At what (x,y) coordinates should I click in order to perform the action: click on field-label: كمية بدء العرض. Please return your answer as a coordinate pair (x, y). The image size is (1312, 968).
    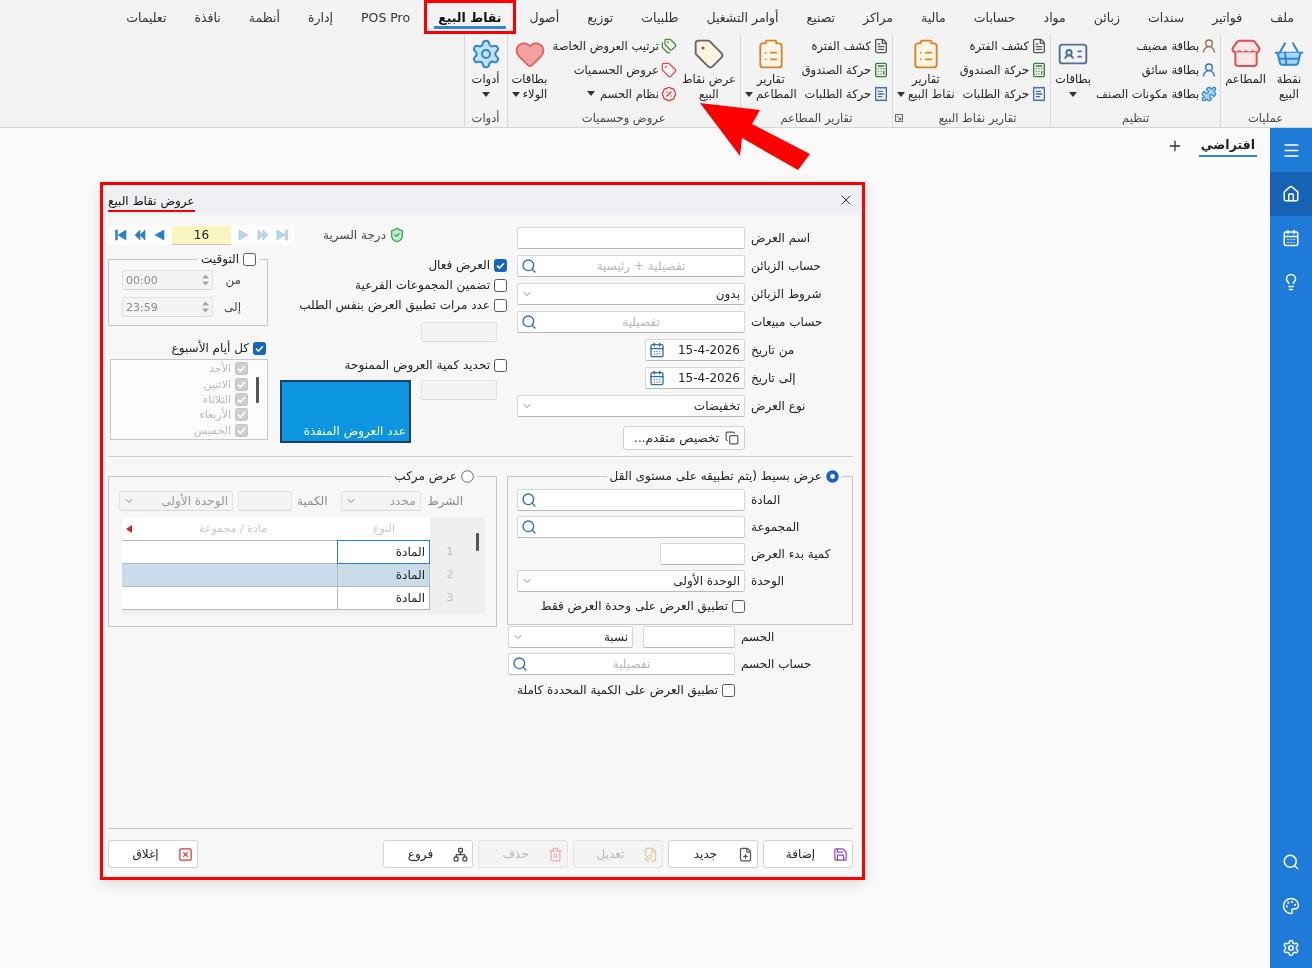
    Looking at the image, I should click on (791, 554).